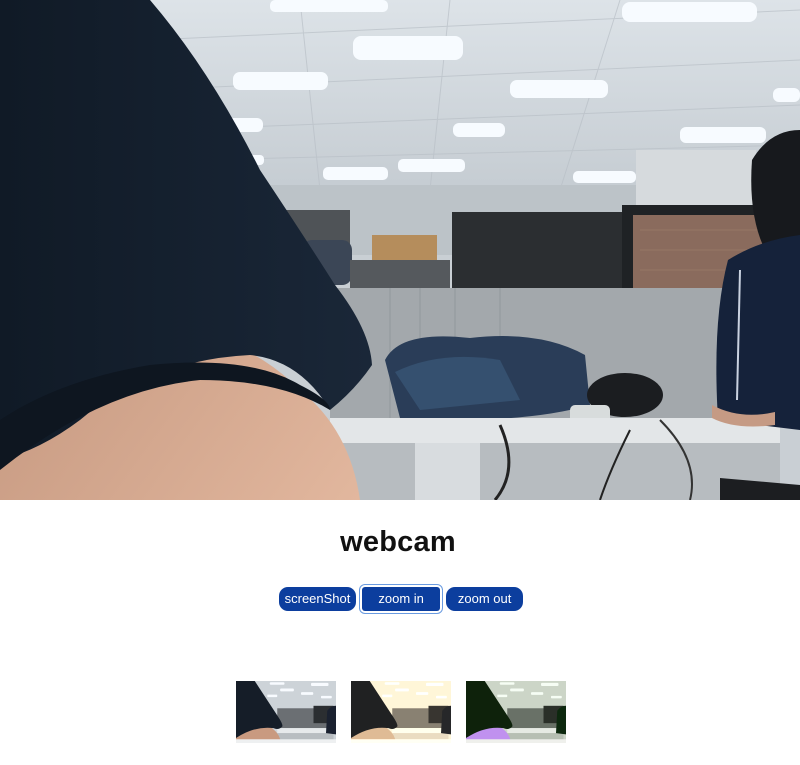  Describe the element at coordinates (286, 712) in the screenshot. I see `screenshot-thumbnail-normal` at that location.